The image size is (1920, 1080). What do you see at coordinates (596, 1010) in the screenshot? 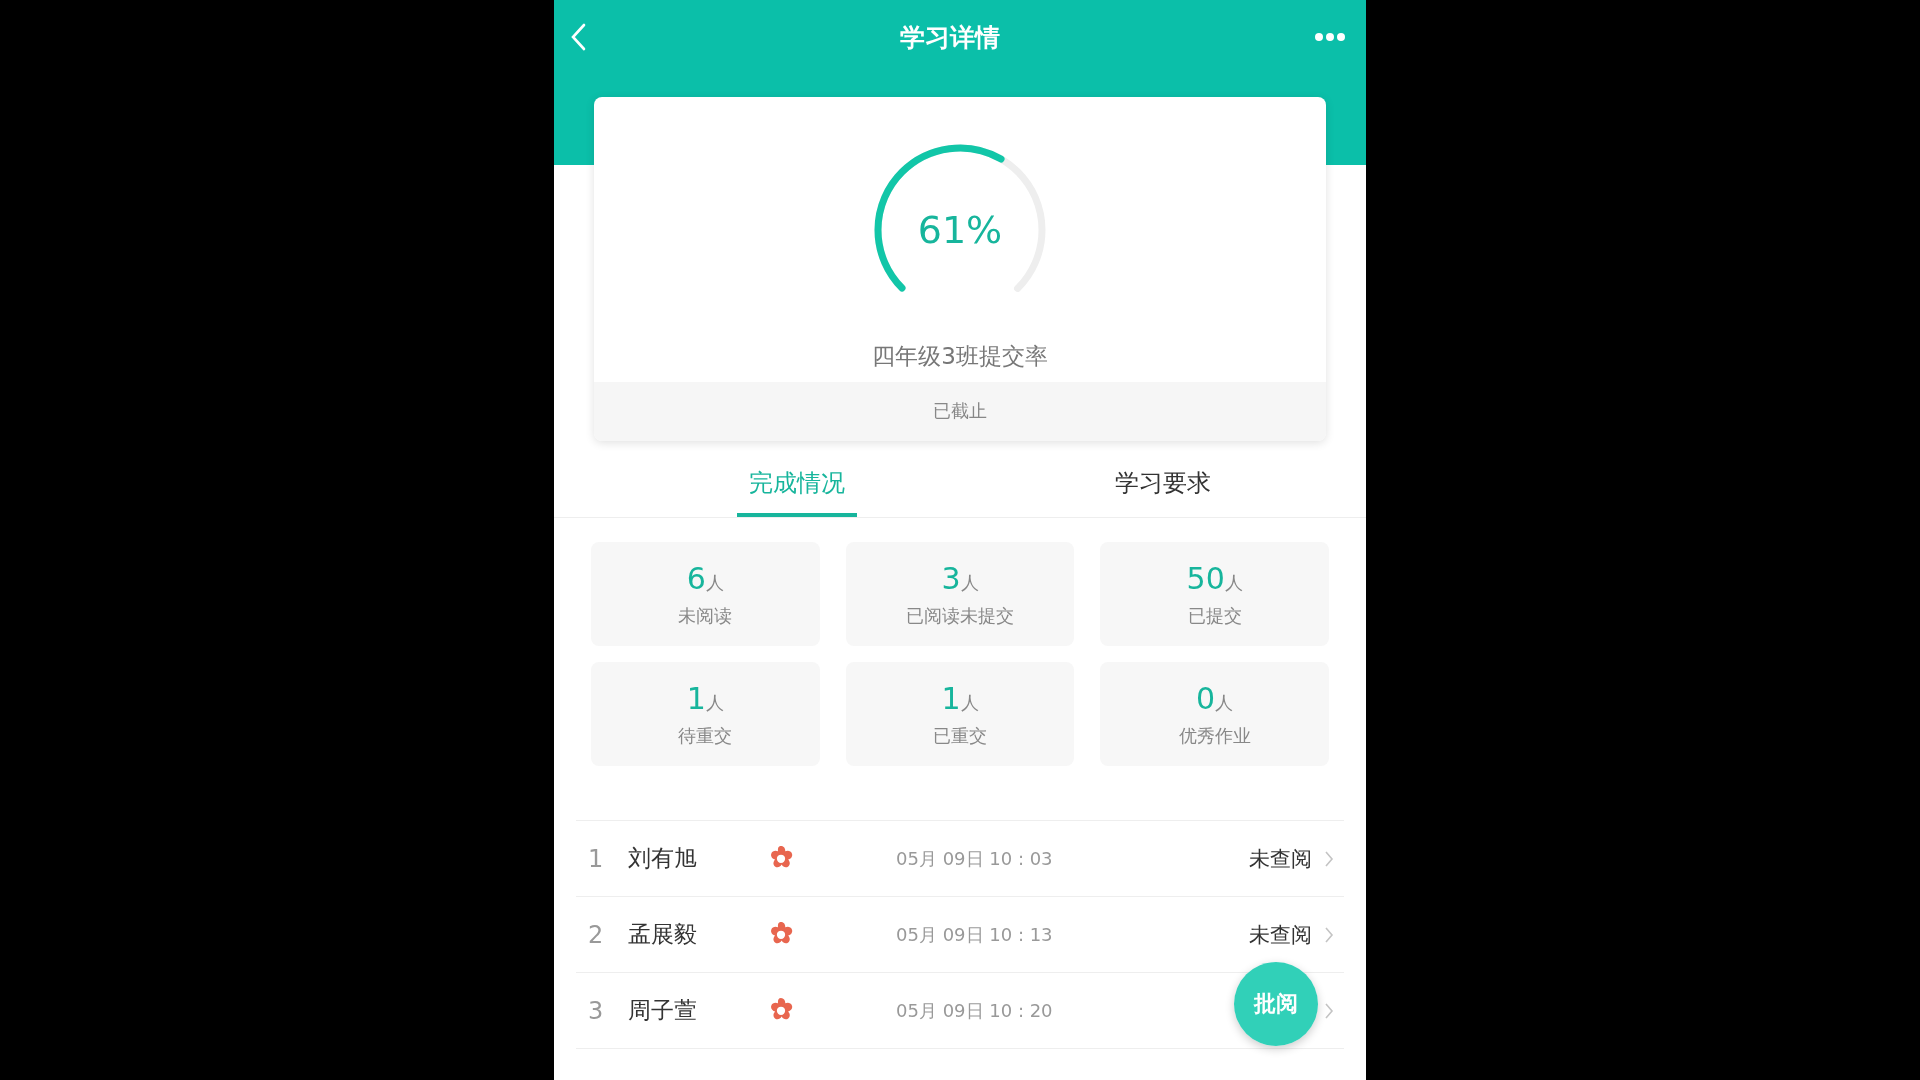
I see `row-number: 3` at bounding box center [596, 1010].